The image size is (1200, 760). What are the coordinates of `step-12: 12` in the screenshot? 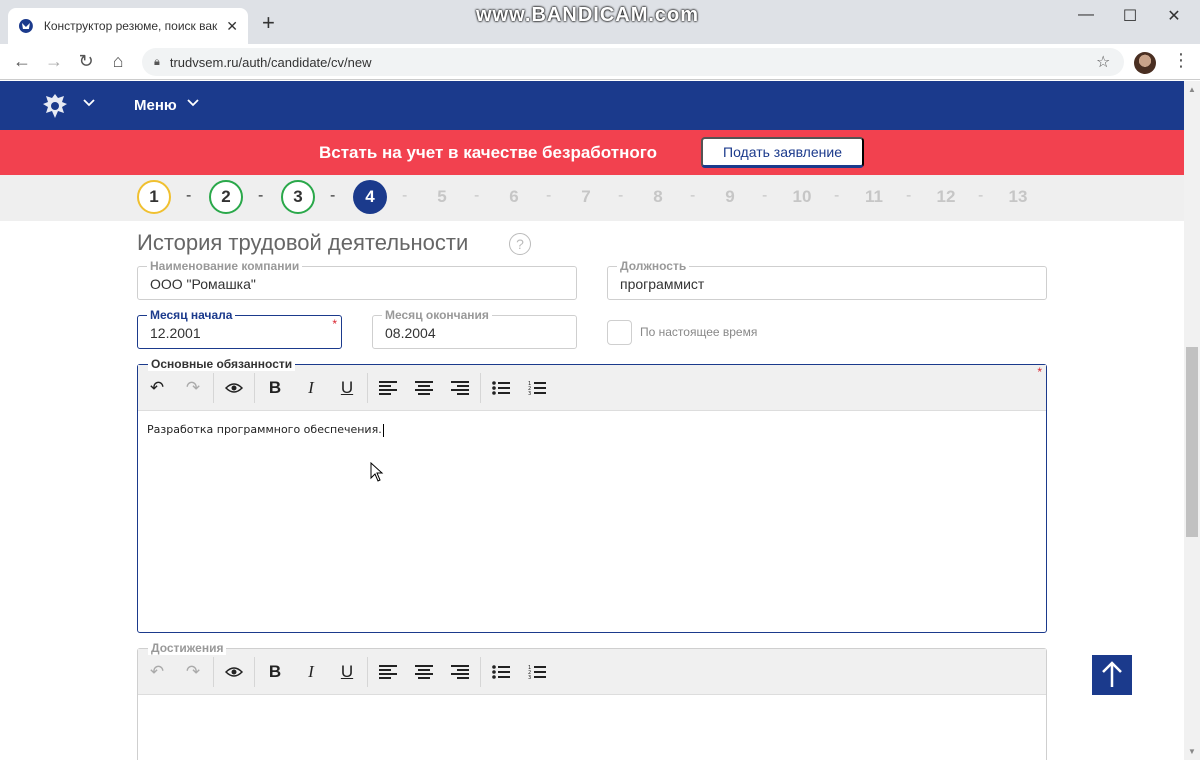 It's located at (946, 196).